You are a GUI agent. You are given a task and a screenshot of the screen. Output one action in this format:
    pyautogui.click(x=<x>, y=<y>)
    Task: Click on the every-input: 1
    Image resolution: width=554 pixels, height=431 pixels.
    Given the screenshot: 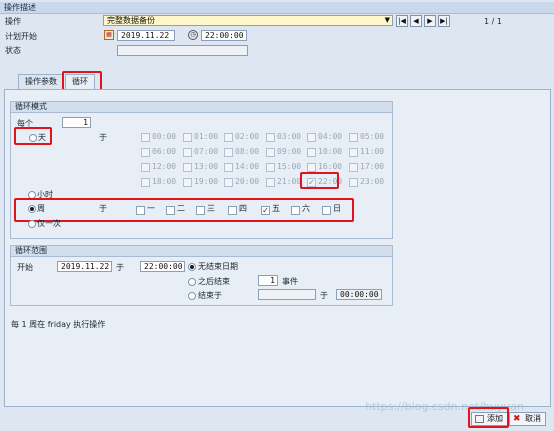 What is the action you would take?
    pyautogui.click(x=76, y=122)
    